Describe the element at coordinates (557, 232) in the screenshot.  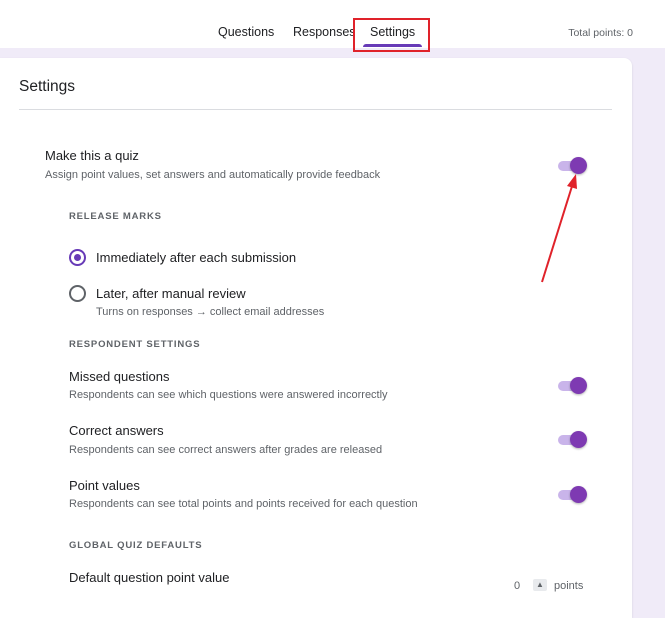
I see `arrow-shaft` at that location.